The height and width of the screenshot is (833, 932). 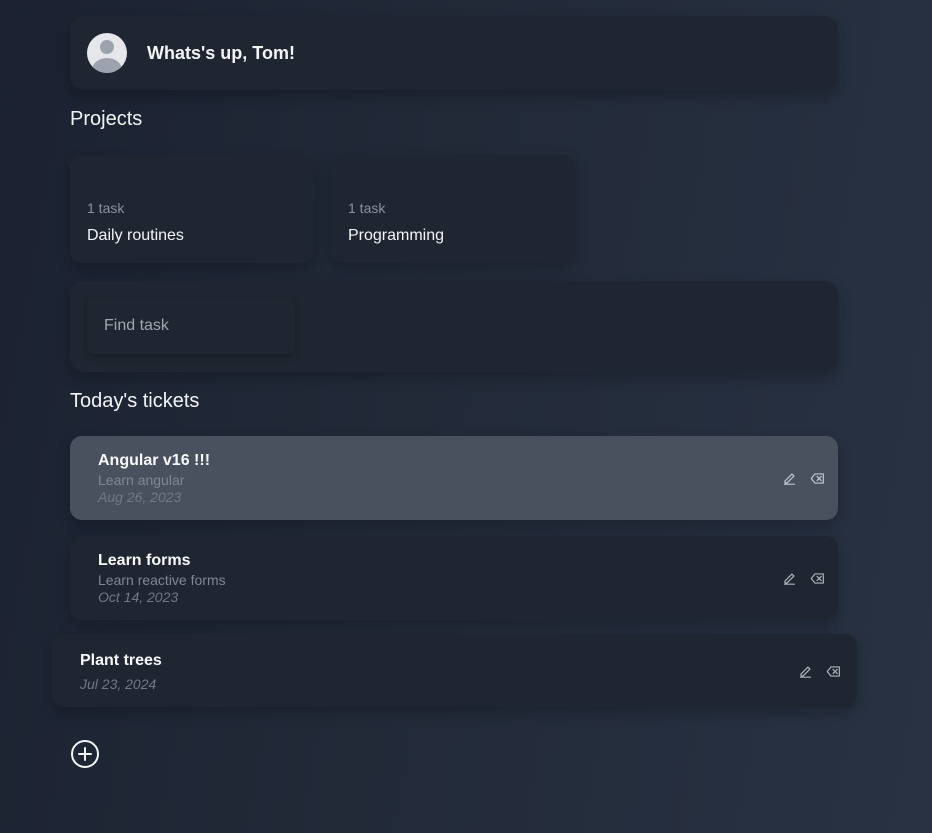 What do you see at coordinates (454, 326) in the screenshot?
I see `search-panel` at bounding box center [454, 326].